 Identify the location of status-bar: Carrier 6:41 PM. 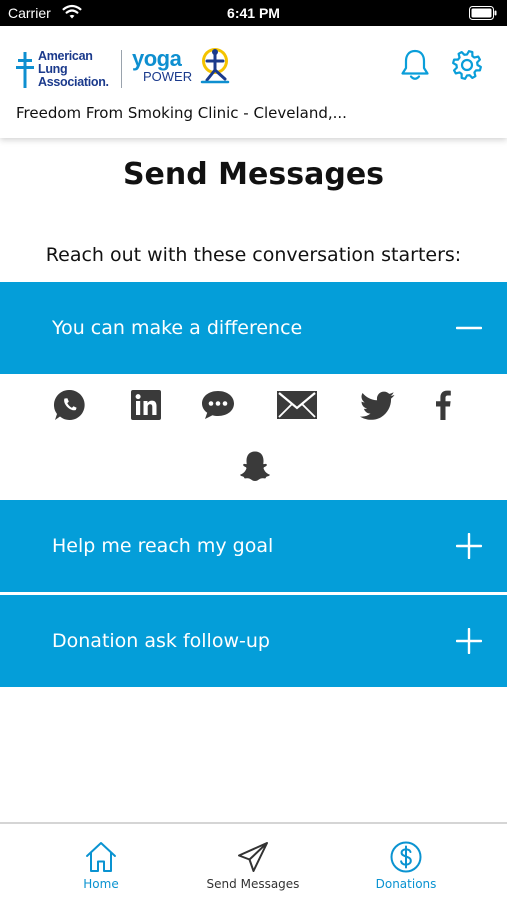
(253, 13).